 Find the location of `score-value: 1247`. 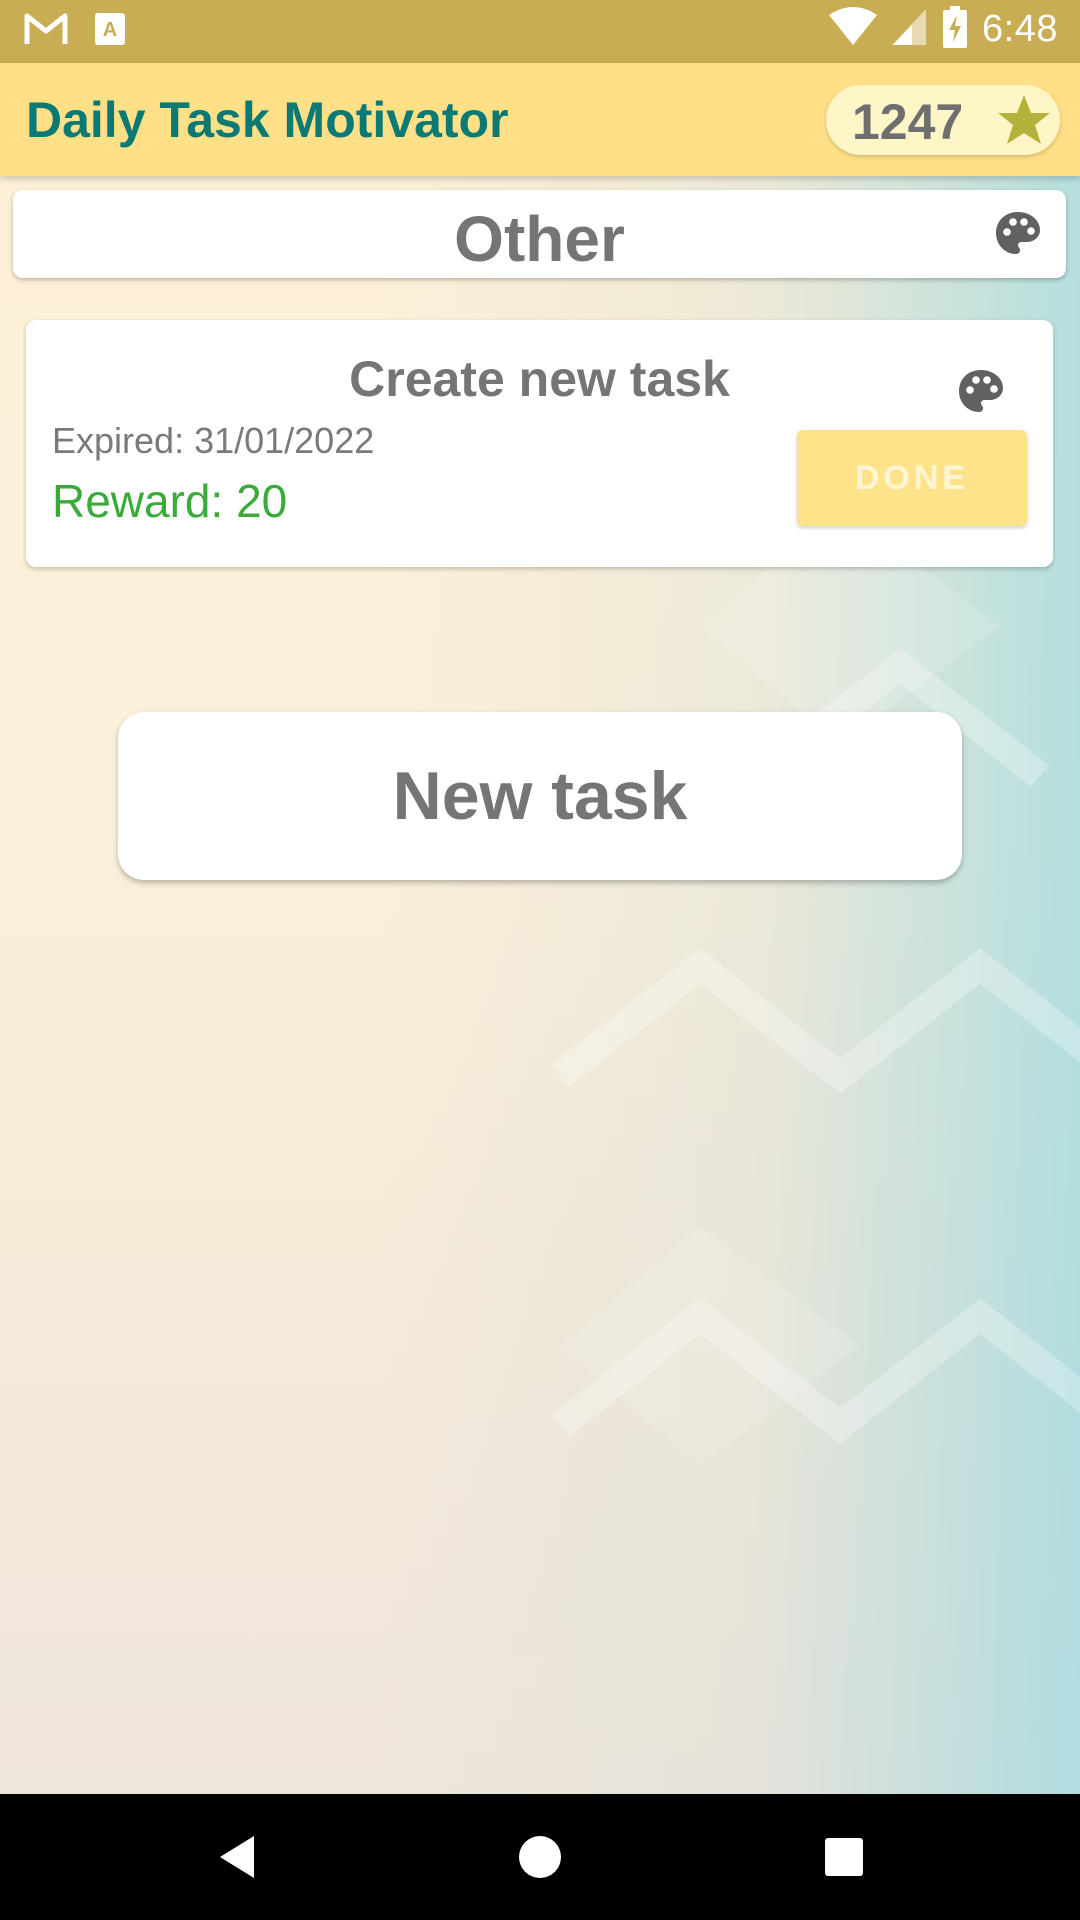

score-value: 1247 is located at coordinates (908, 122).